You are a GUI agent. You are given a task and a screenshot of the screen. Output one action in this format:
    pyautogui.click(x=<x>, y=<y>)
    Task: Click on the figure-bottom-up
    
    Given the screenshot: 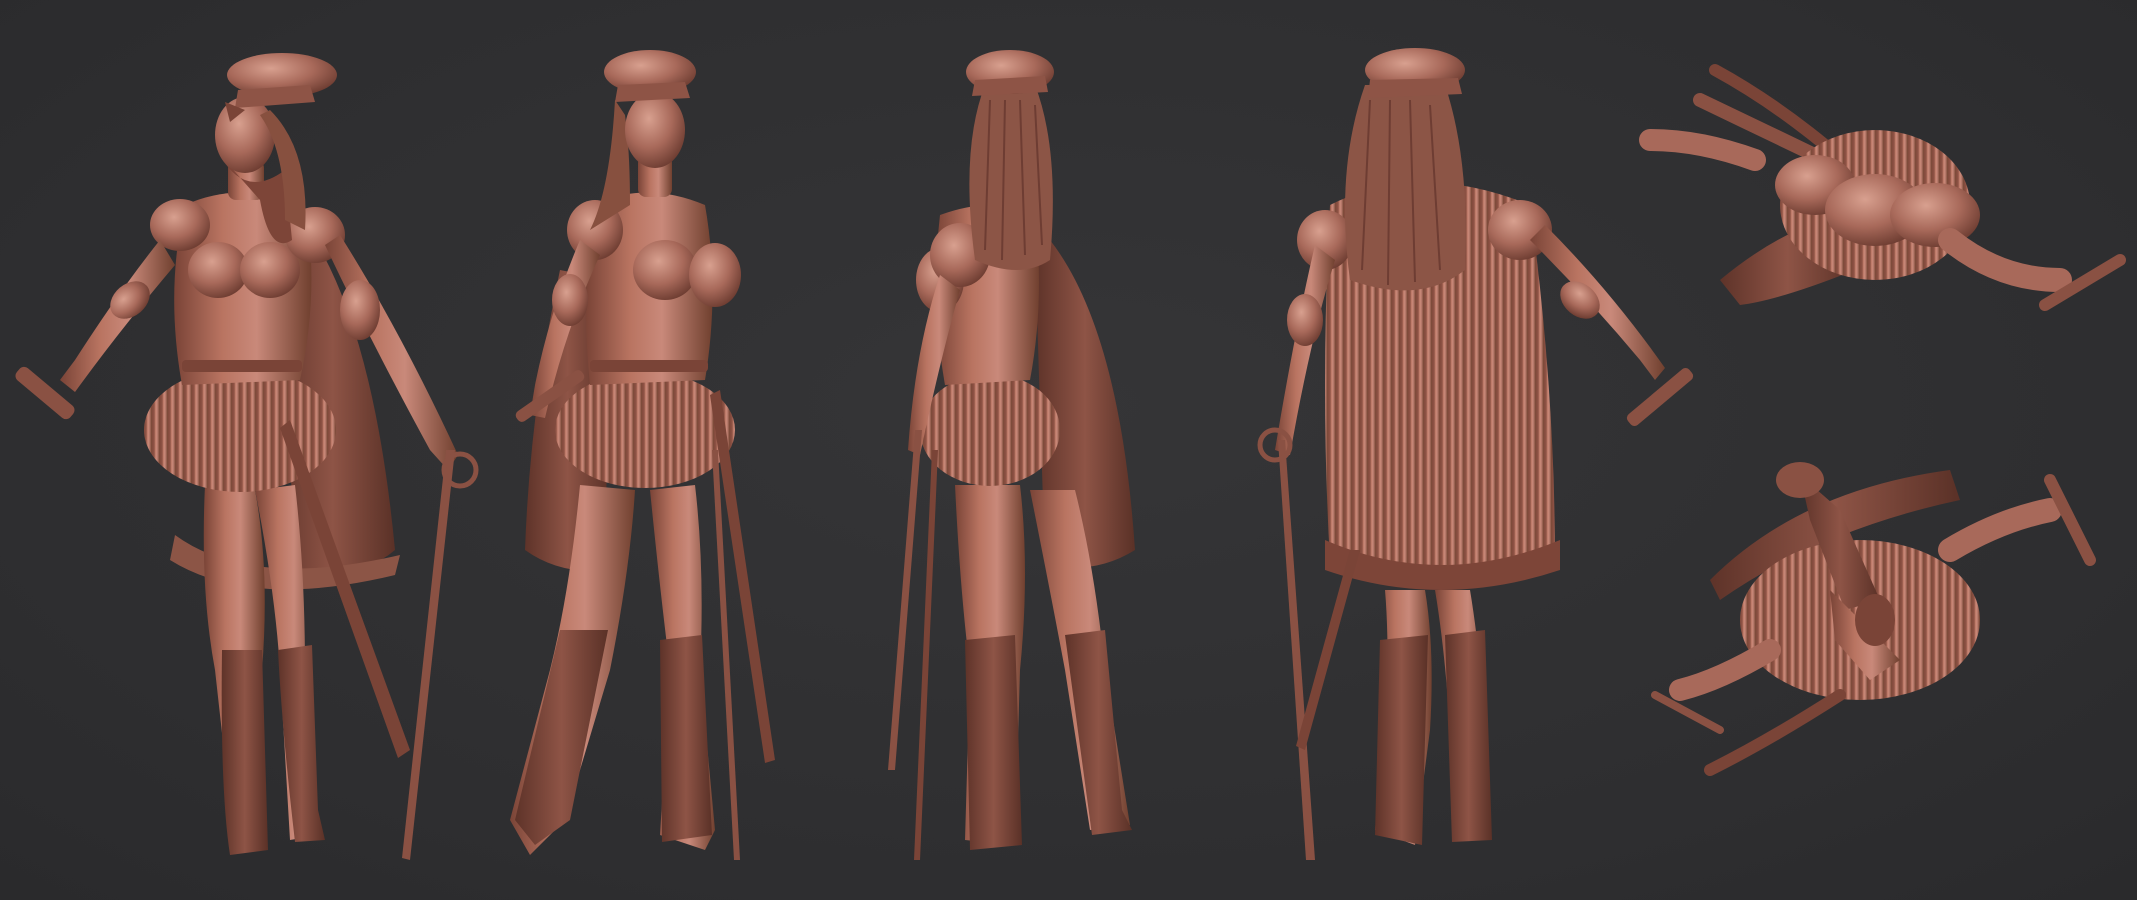 What is the action you would take?
    pyautogui.click(x=1870, y=620)
    